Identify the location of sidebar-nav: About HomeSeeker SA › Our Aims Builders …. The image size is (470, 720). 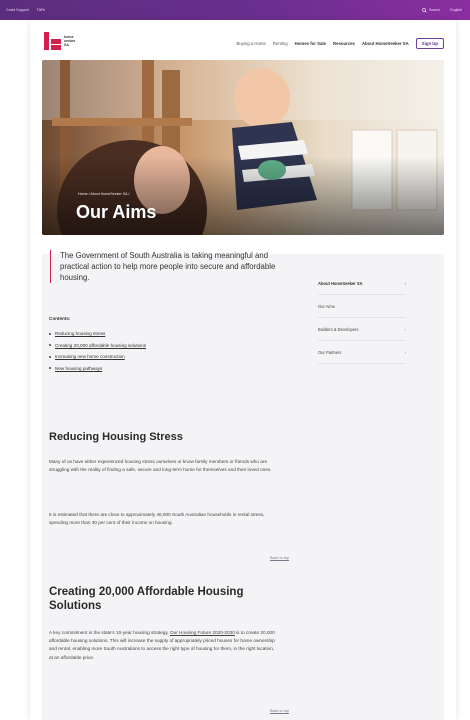
(362, 318).